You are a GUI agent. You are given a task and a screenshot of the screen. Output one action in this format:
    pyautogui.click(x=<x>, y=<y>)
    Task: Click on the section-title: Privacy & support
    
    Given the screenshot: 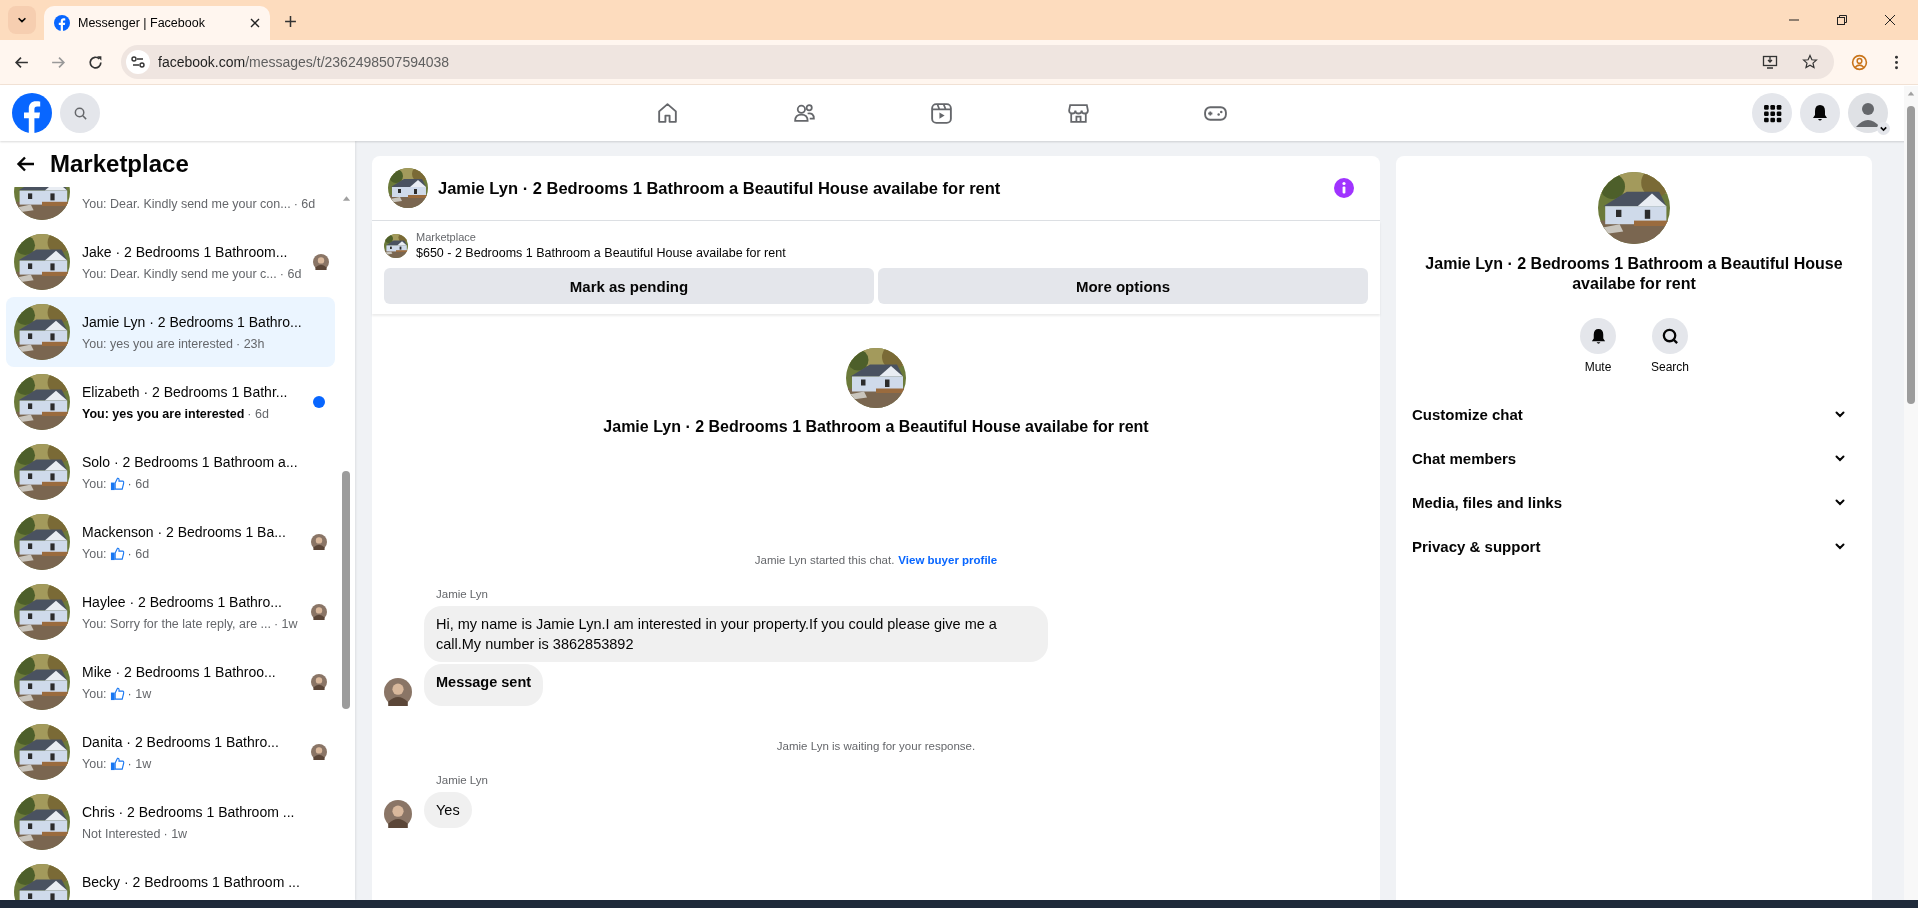 What is the action you would take?
    pyautogui.click(x=1476, y=546)
    